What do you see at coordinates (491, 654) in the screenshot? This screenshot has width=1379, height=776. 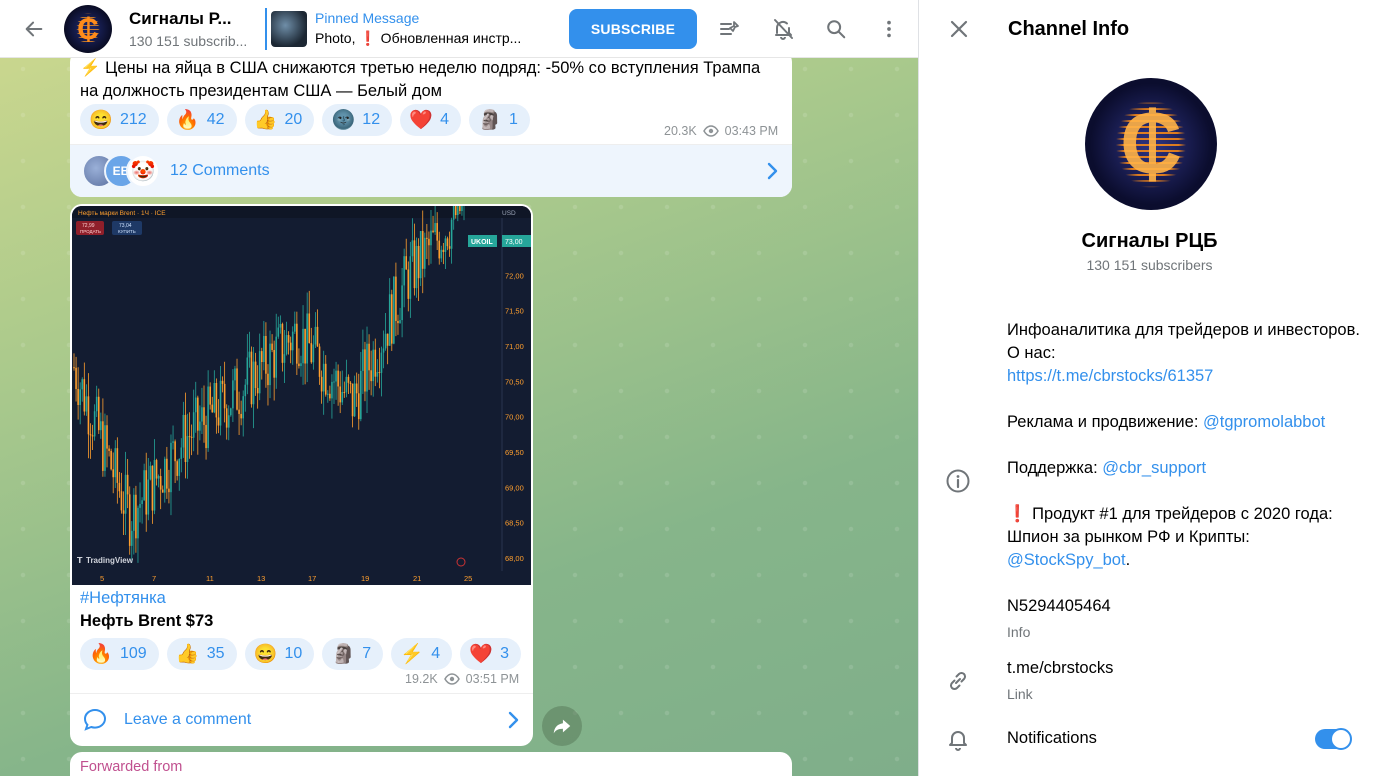 I see `reaction-chip: ❤️ 3` at bounding box center [491, 654].